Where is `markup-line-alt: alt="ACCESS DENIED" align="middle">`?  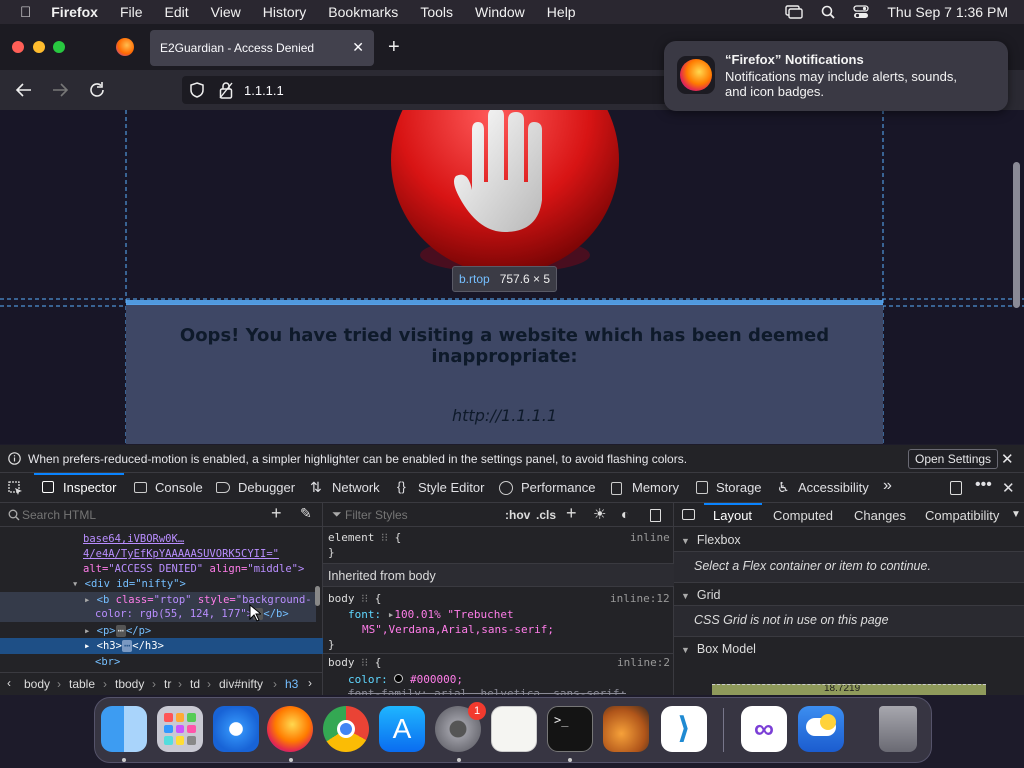
markup-line-alt: alt="ACCESS DENIED" align="middle"> is located at coordinates (193, 569).